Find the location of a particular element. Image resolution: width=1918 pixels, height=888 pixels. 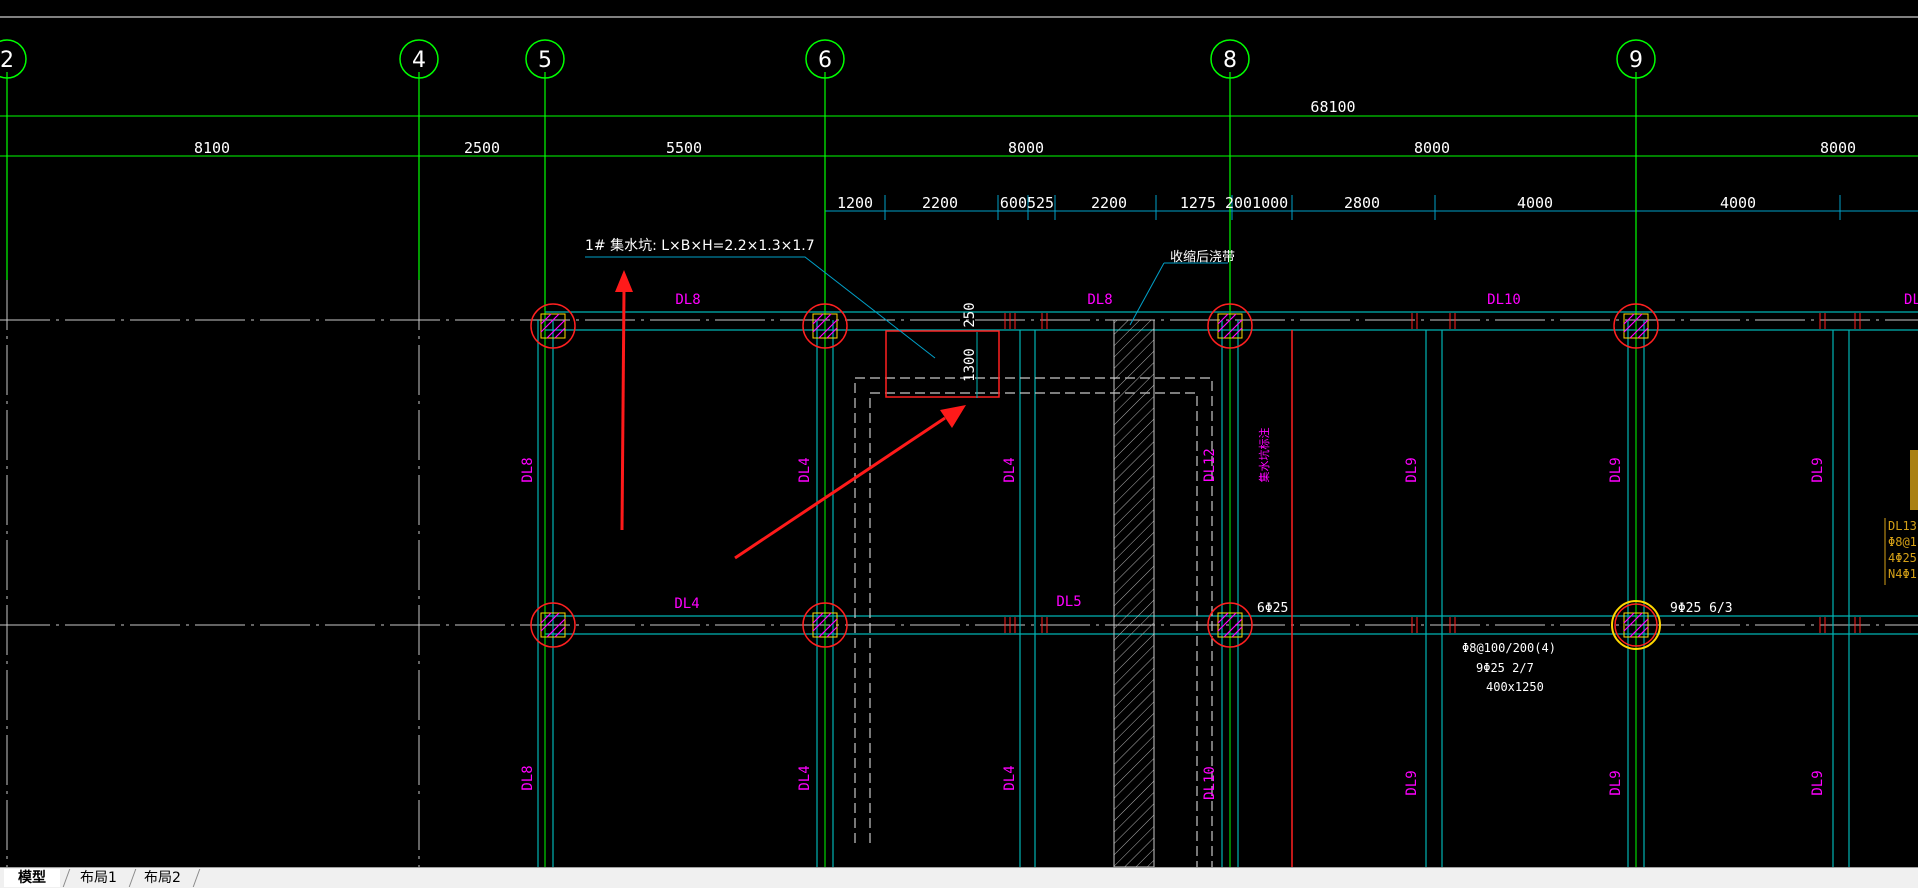

right-tag-line: 4Φ25 is located at coordinates (1902, 558).